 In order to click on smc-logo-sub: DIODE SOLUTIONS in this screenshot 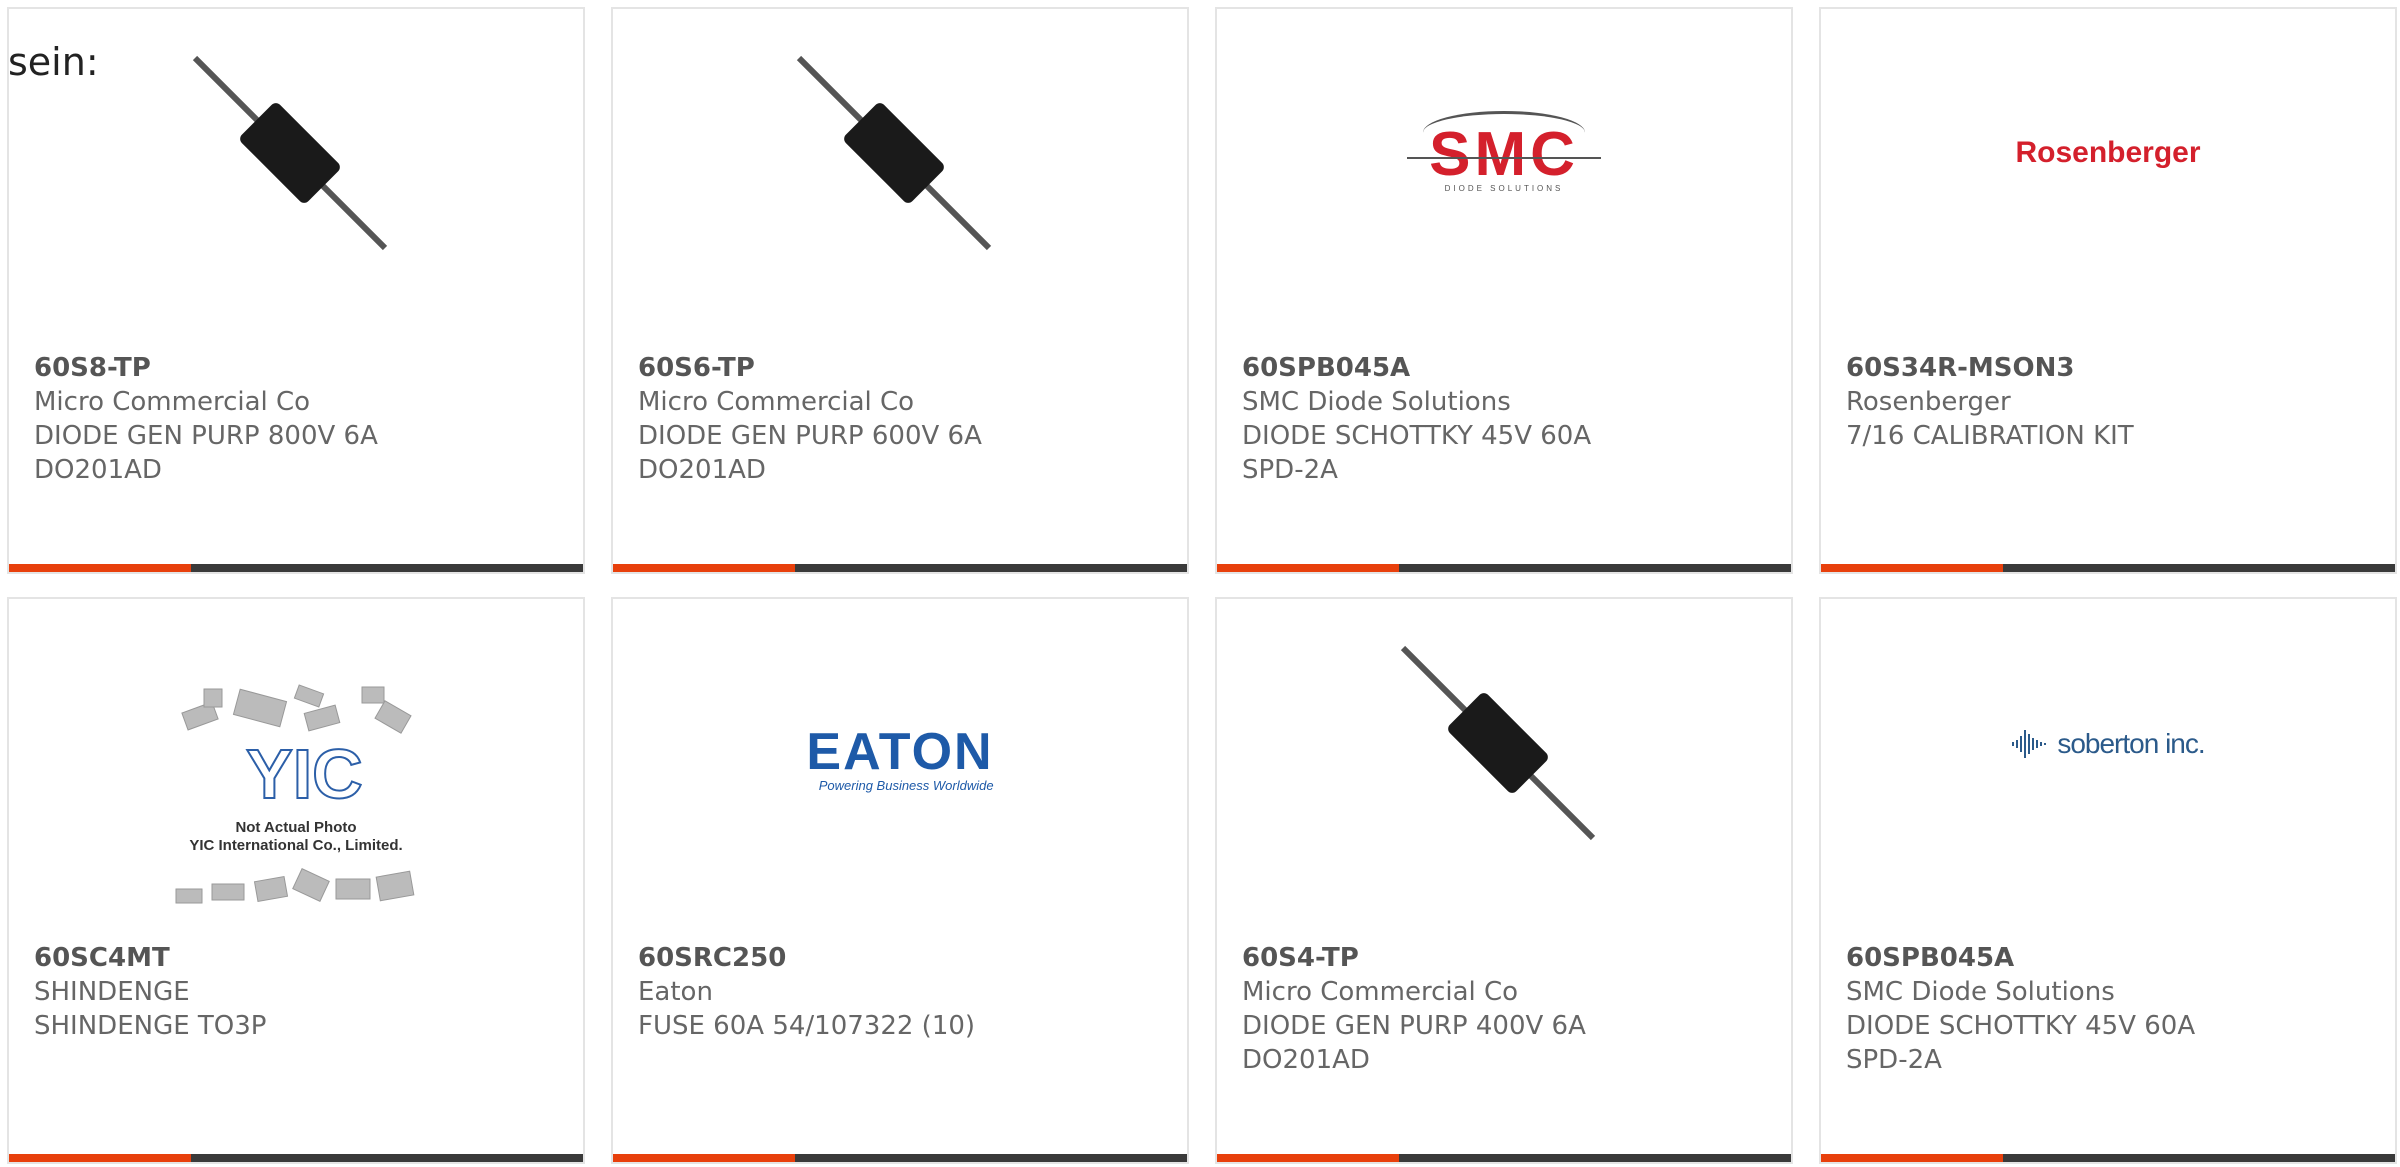, I will do `click(1504, 188)`.